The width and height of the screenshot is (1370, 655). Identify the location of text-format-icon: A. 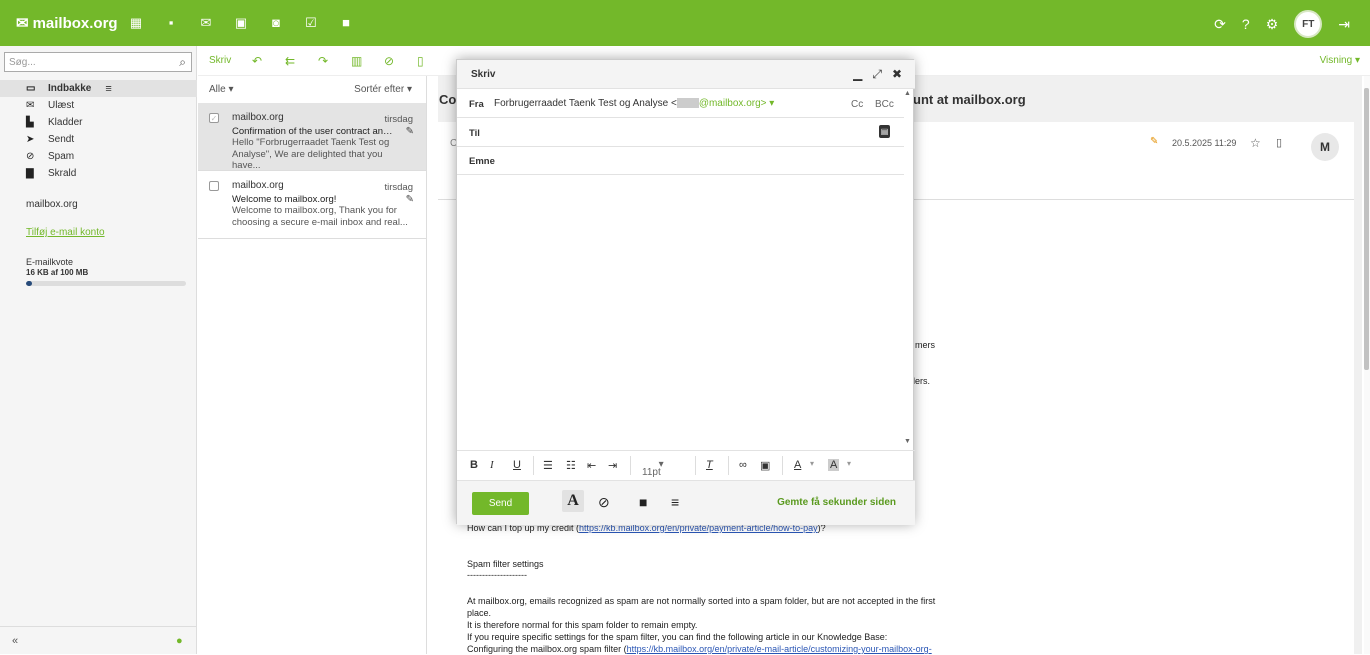
(573, 501).